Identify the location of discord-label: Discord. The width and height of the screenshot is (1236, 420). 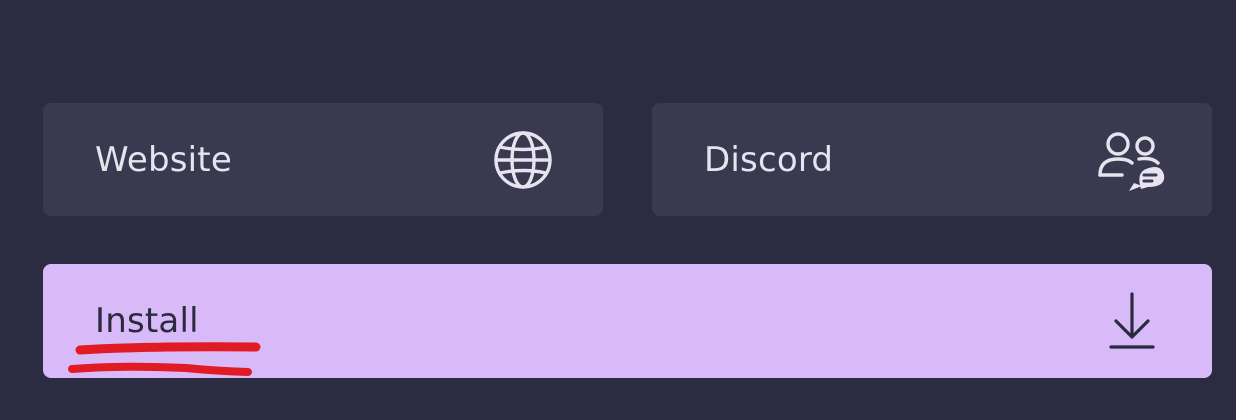
(769, 159).